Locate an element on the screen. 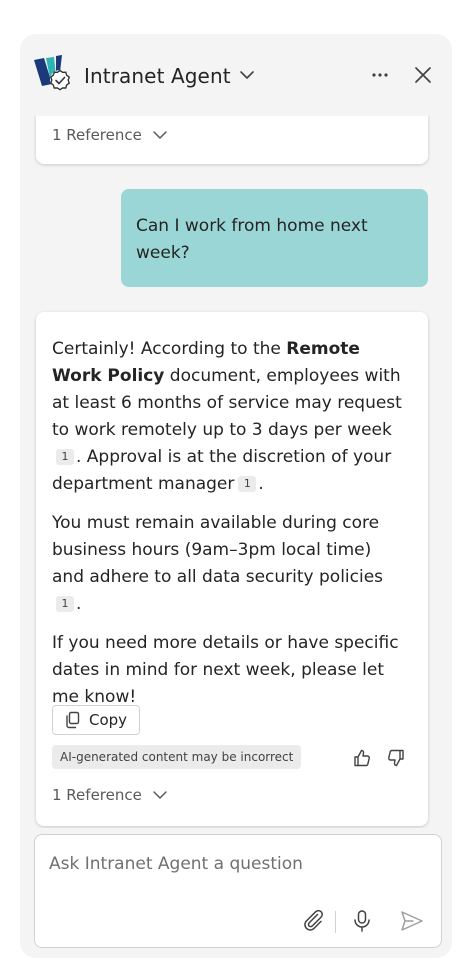 Image resolution: width=472 pixels, height=966 pixels. attach-icon is located at coordinates (315, 921).